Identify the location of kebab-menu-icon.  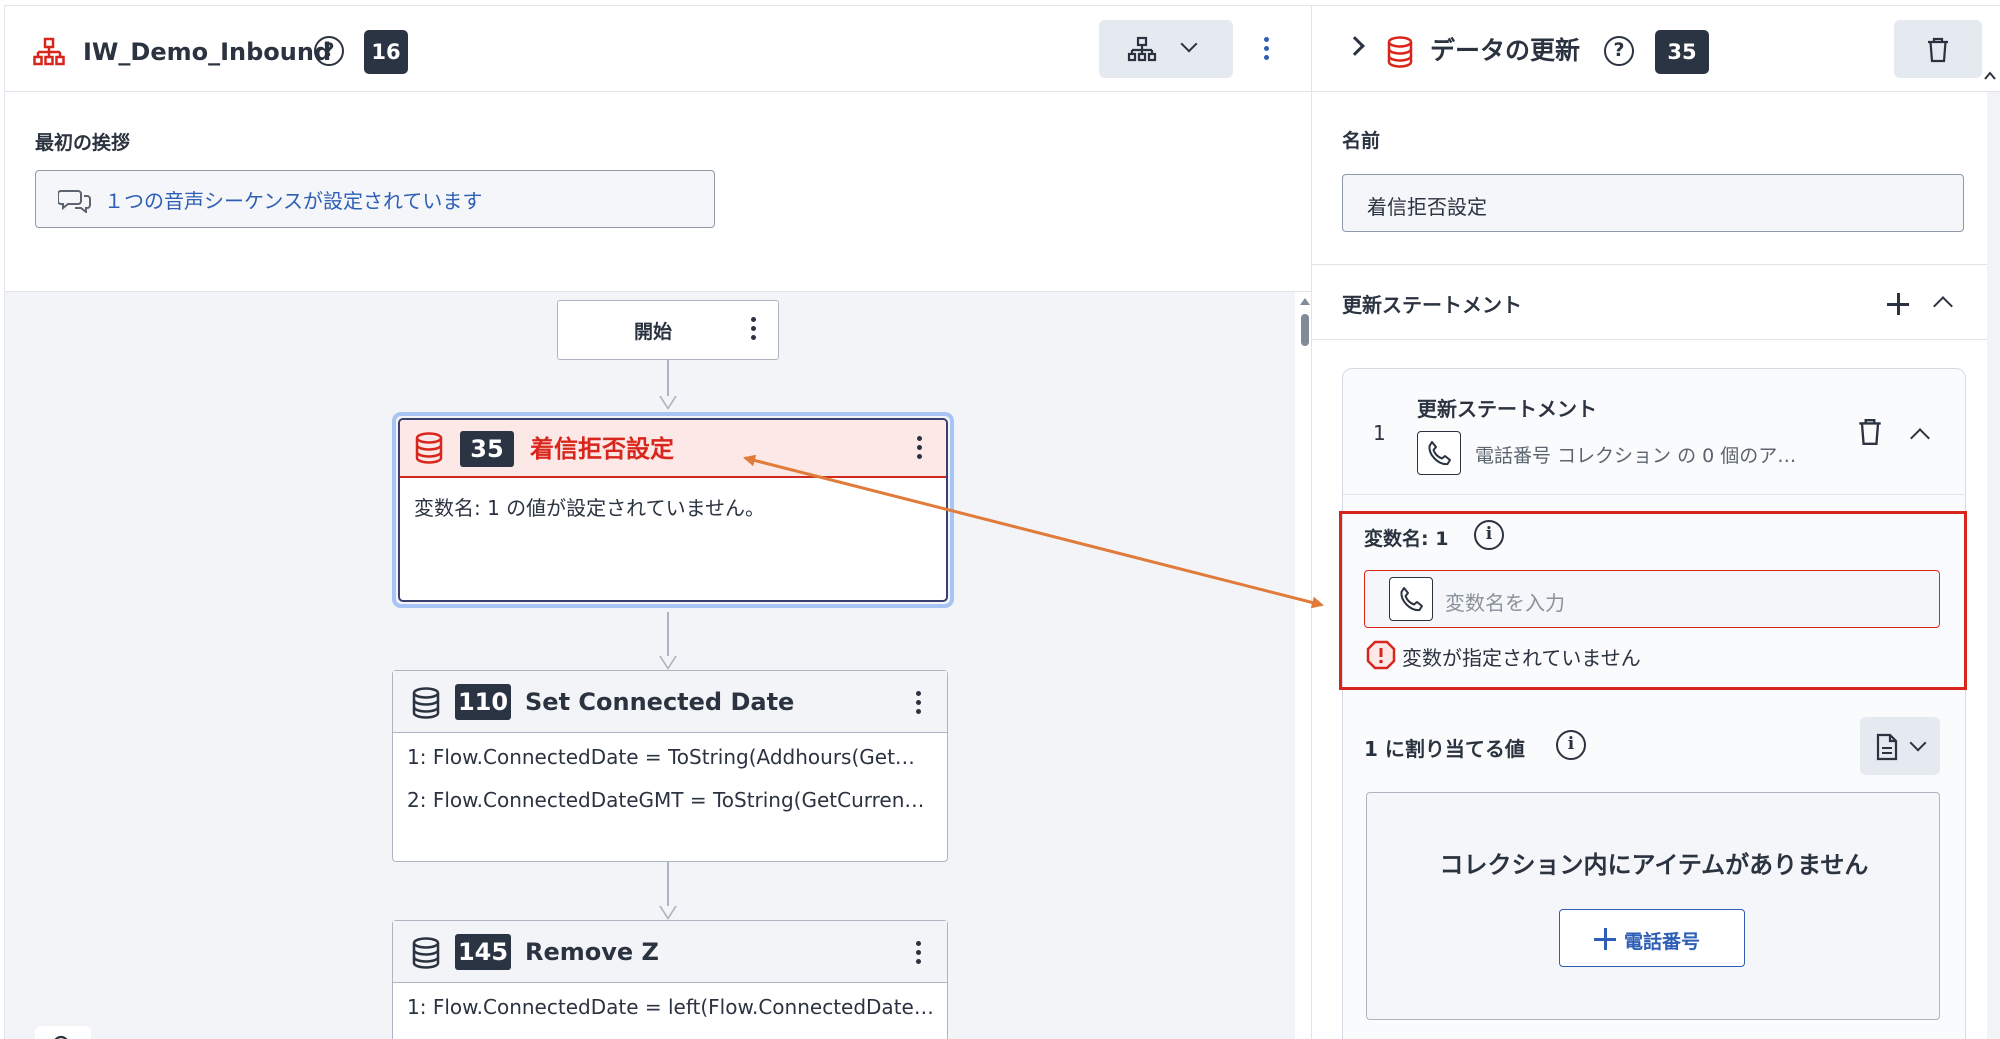
(1266, 50).